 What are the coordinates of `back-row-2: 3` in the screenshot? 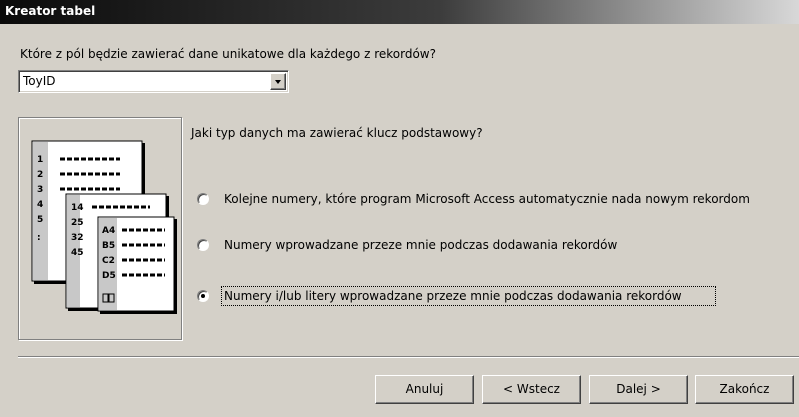 It's located at (40, 190).